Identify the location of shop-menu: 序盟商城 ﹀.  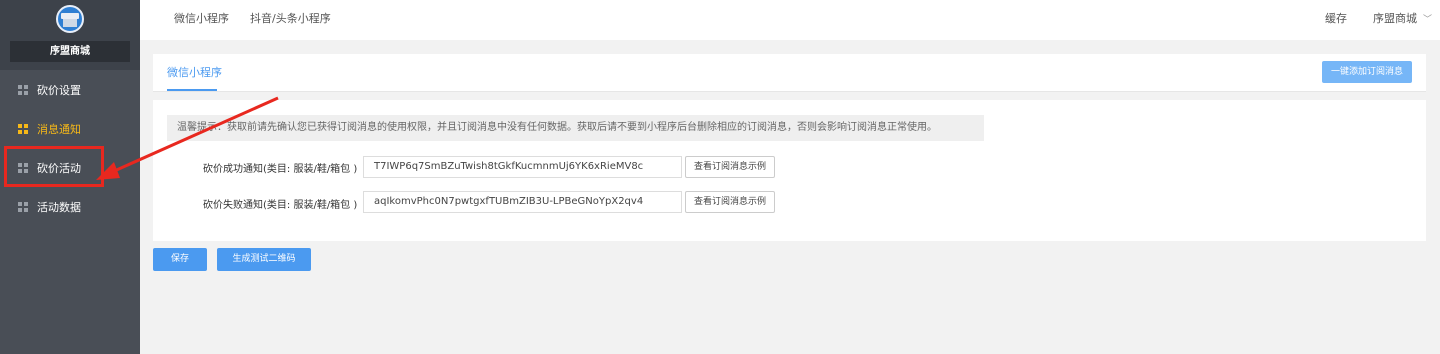
(1402, 19).